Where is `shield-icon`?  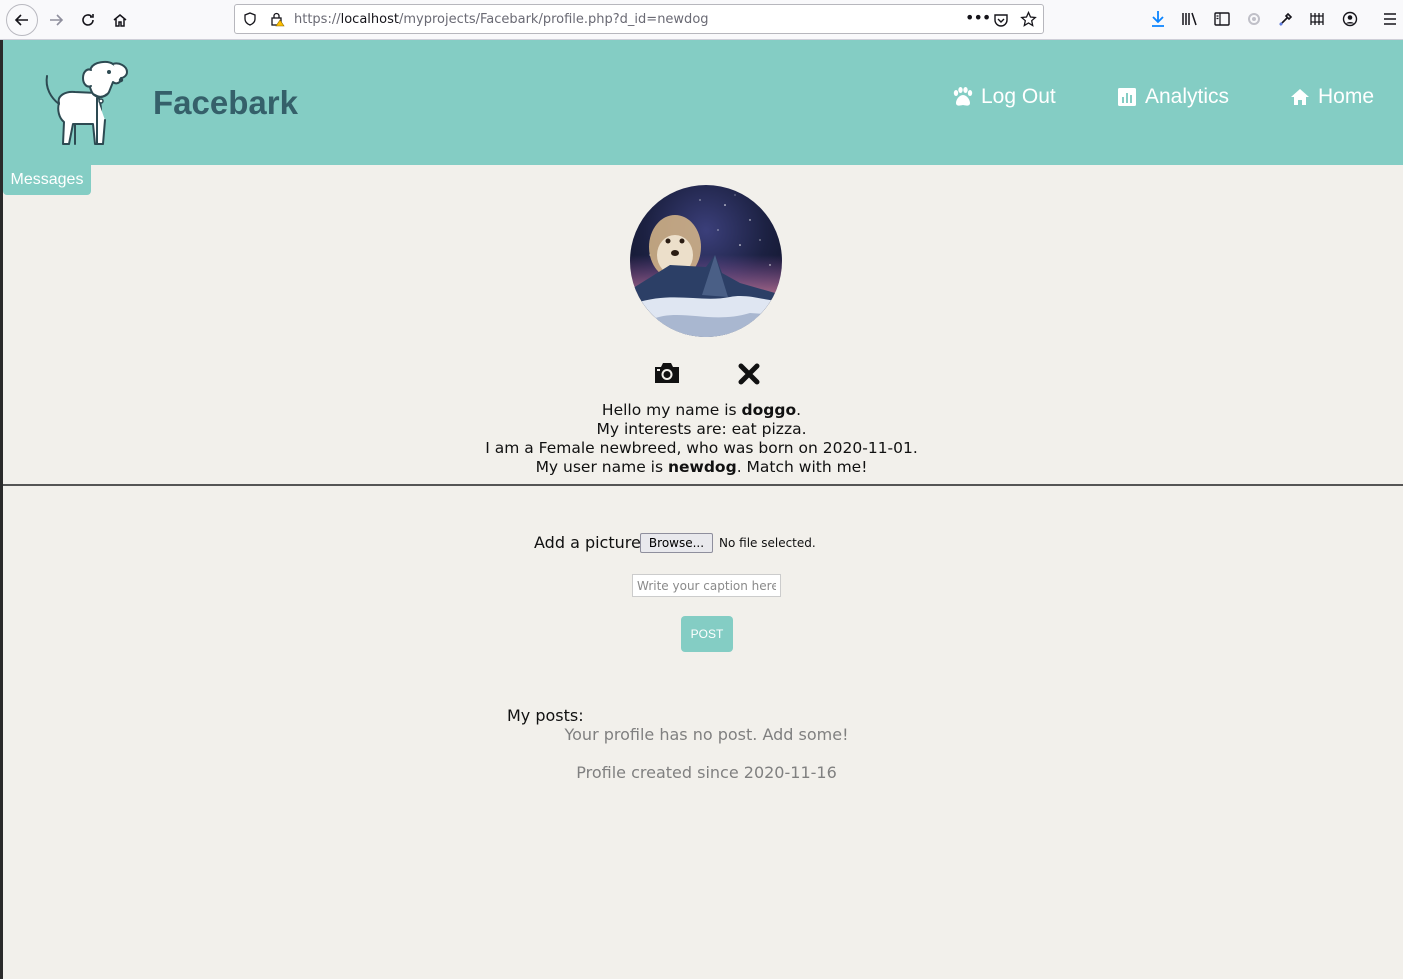 shield-icon is located at coordinates (250, 19).